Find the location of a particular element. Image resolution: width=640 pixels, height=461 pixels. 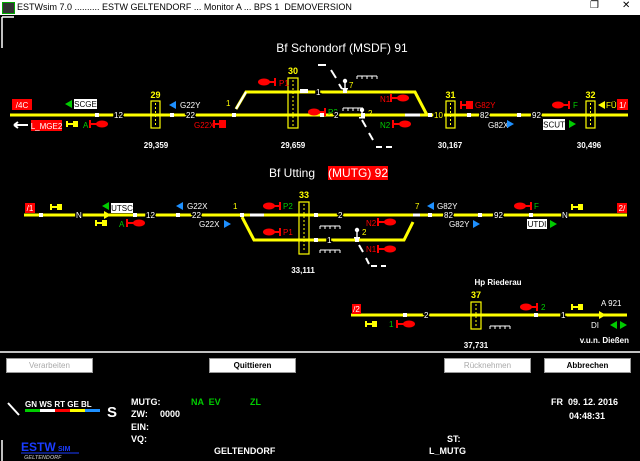

ein-label: EIN: is located at coordinates (140, 427).